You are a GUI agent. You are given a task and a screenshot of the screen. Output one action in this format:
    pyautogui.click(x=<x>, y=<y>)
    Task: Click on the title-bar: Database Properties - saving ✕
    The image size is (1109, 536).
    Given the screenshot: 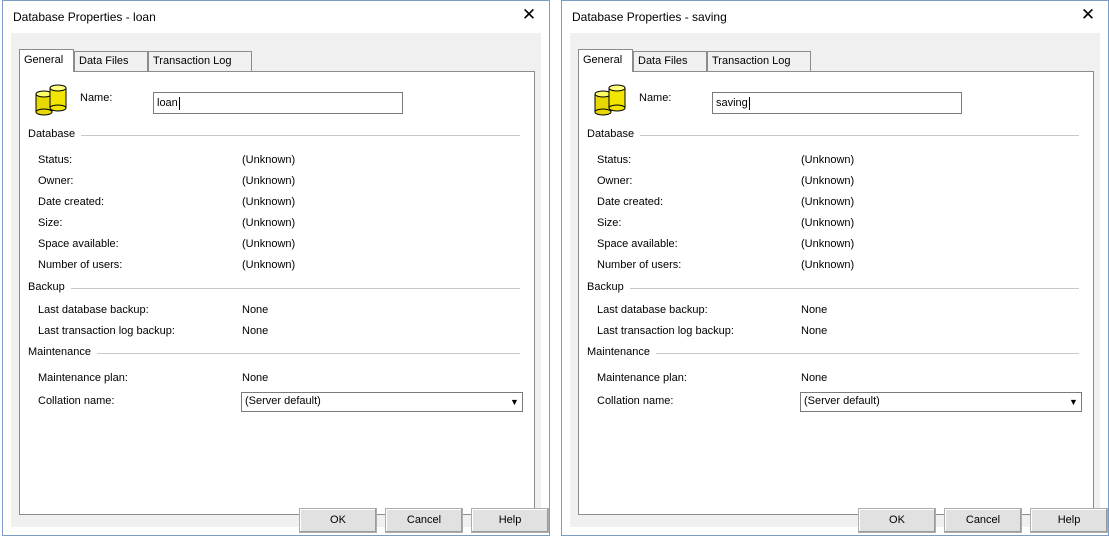 What is the action you would take?
    pyautogui.click(x=835, y=17)
    